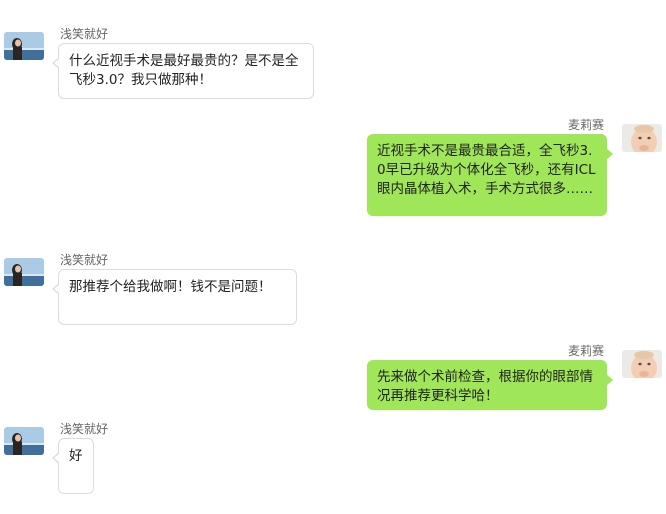 This screenshot has height=514, width=666. Describe the element at coordinates (174, 297) in the screenshot. I see `message-bubble: 那推荐个给我做啊！钱不是问题！` at that location.